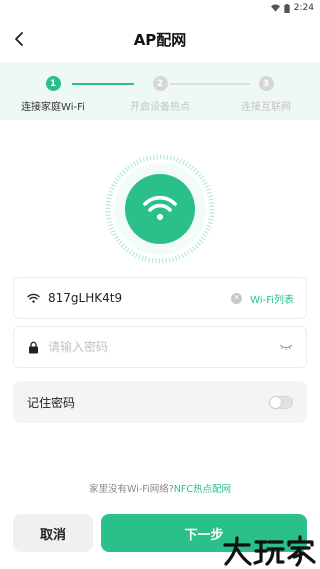 The width and height of the screenshot is (320, 569). I want to click on step-3-number: 3, so click(266, 83).